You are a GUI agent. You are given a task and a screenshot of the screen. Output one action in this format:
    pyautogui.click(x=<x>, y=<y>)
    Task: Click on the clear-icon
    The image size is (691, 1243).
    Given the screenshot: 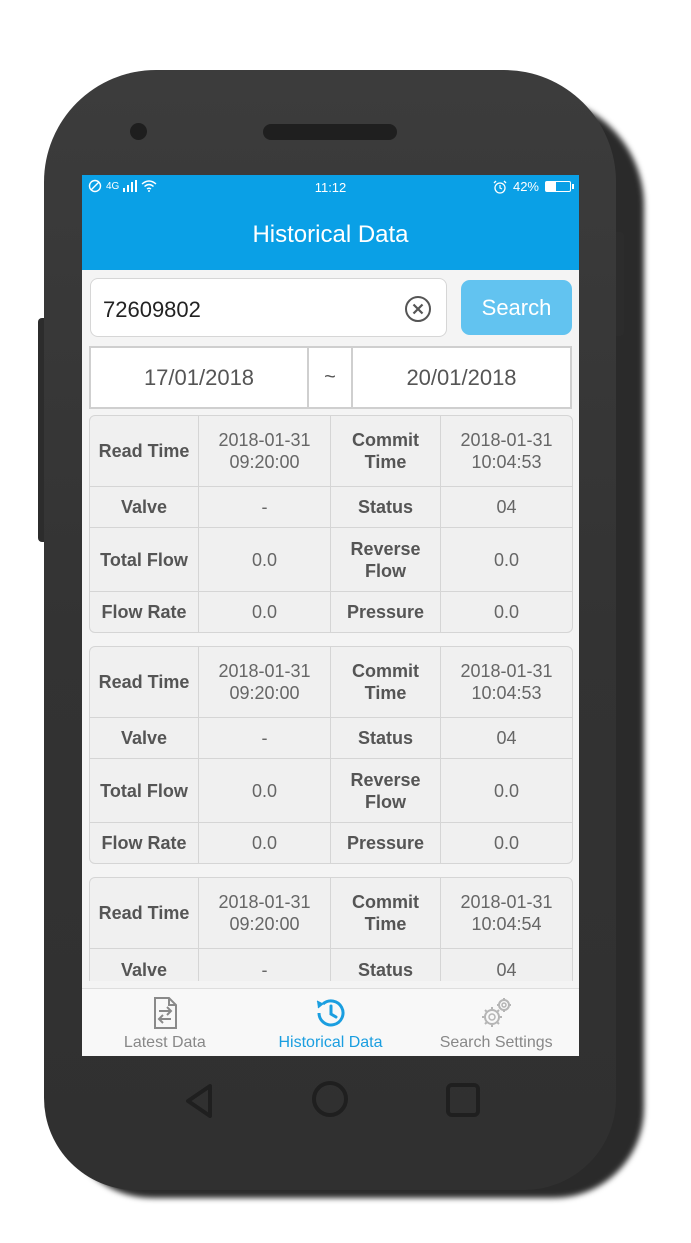 What is the action you would take?
    pyautogui.click(x=418, y=309)
    